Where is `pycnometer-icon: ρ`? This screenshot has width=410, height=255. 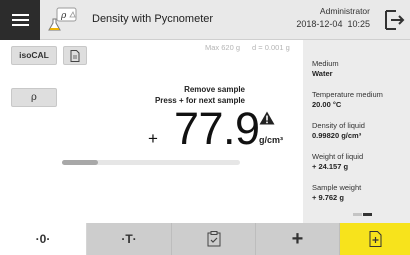
pycnometer-icon: ρ is located at coordinates (62, 19).